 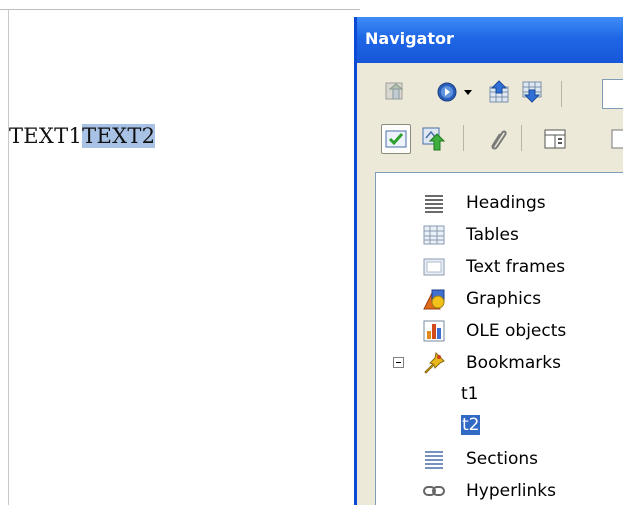 I want to click on navigation-button, so click(x=447, y=92).